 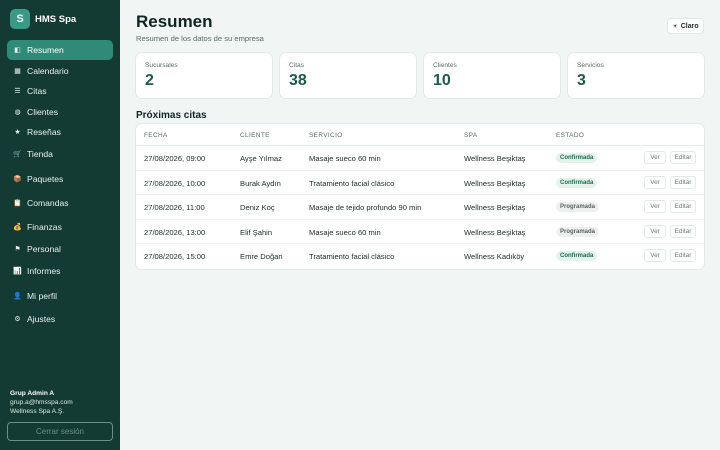 What do you see at coordinates (37, 411) in the screenshot?
I see `user-company: Wellness Spa A.Ş.` at bounding box center [37, 411].